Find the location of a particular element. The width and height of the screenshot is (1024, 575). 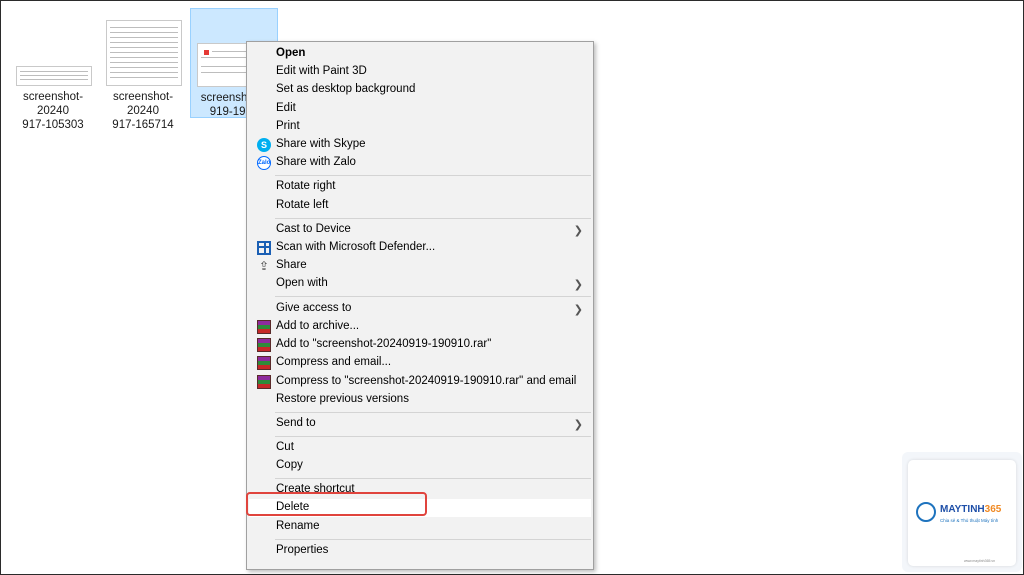

zalo-icon: Zalo is located at coordinates (264, 163).